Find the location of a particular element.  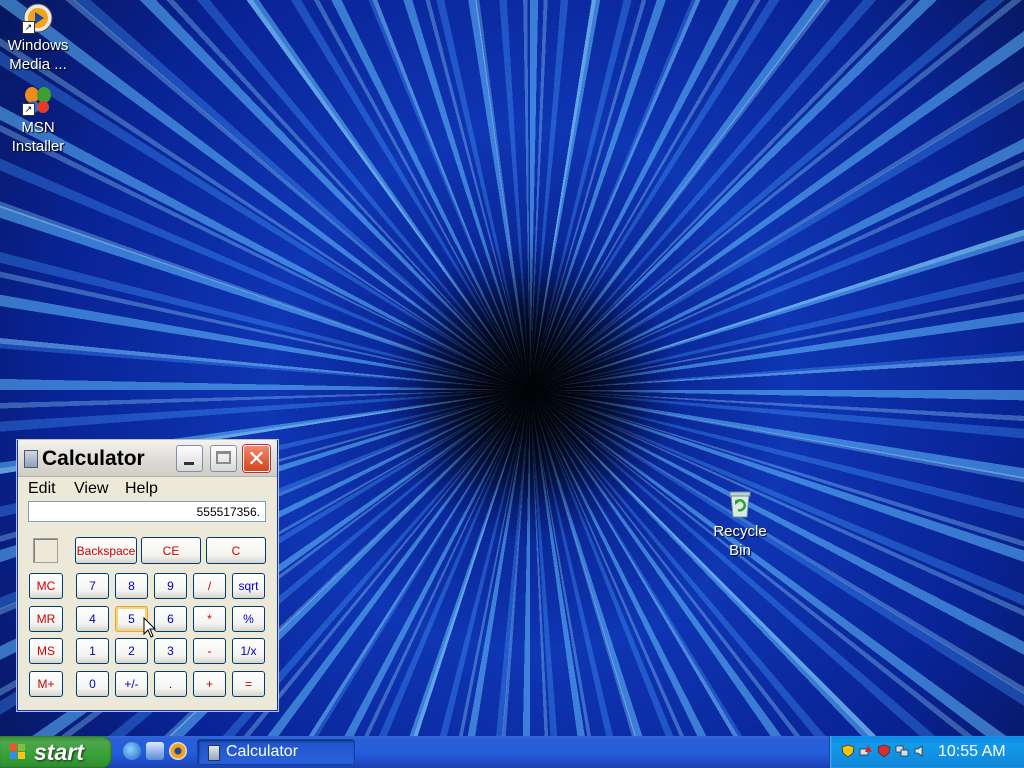

desktop-icon-label: Installer is located at coordinates (38, 146).